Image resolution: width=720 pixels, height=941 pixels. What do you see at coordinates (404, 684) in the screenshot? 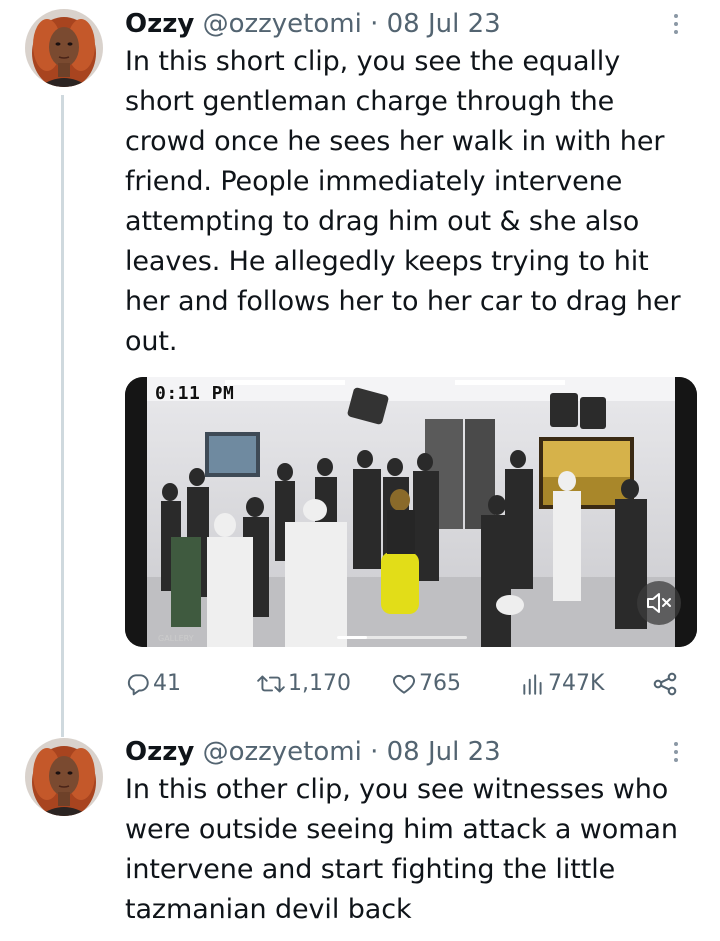
I see `heart-icon` at bounding box center [404, 684].